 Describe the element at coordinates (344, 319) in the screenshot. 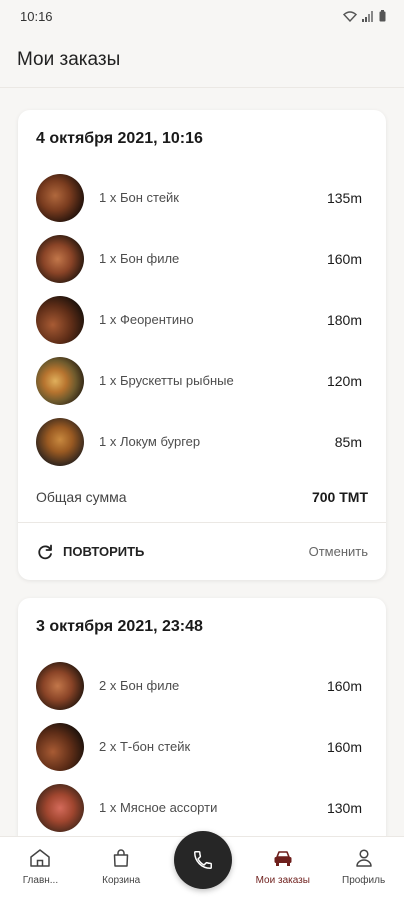

I see `item-price: 180m` at that location.